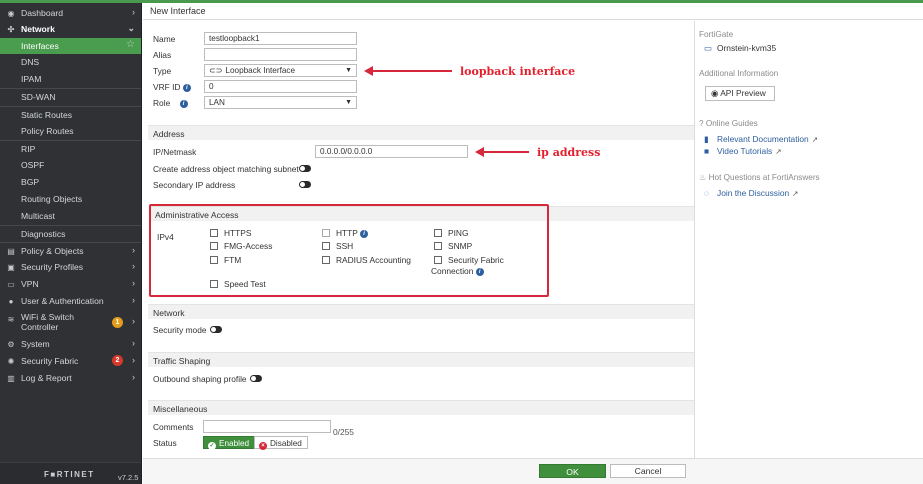 This screenshot has width=923, height=484. Describe the element at coordinates (421, 407) in the screenshot. I see `misc-section: Miscellaneous` at that location.